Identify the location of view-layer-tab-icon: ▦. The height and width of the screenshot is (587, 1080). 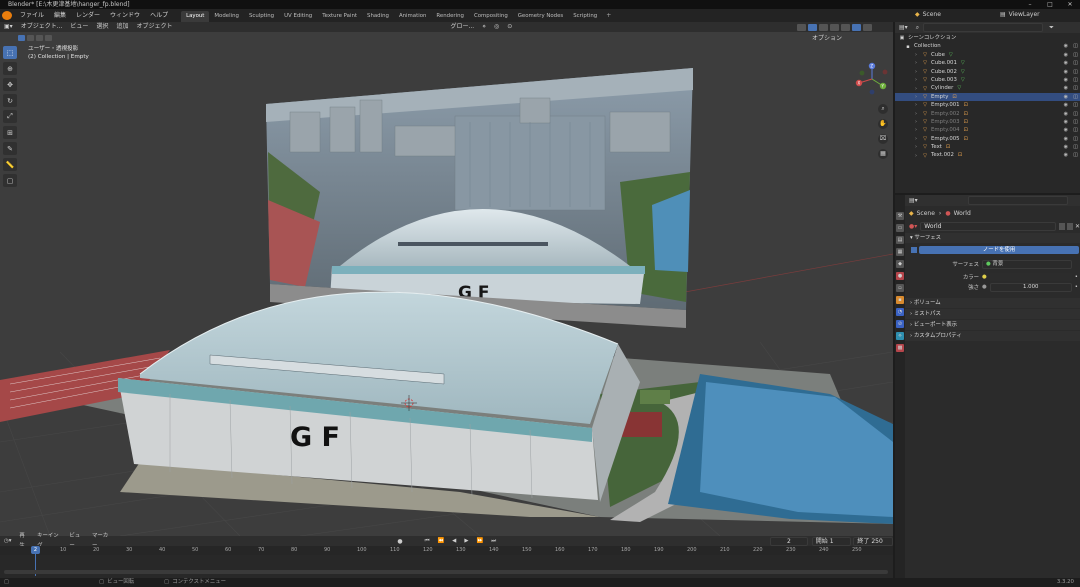
(900, 252).